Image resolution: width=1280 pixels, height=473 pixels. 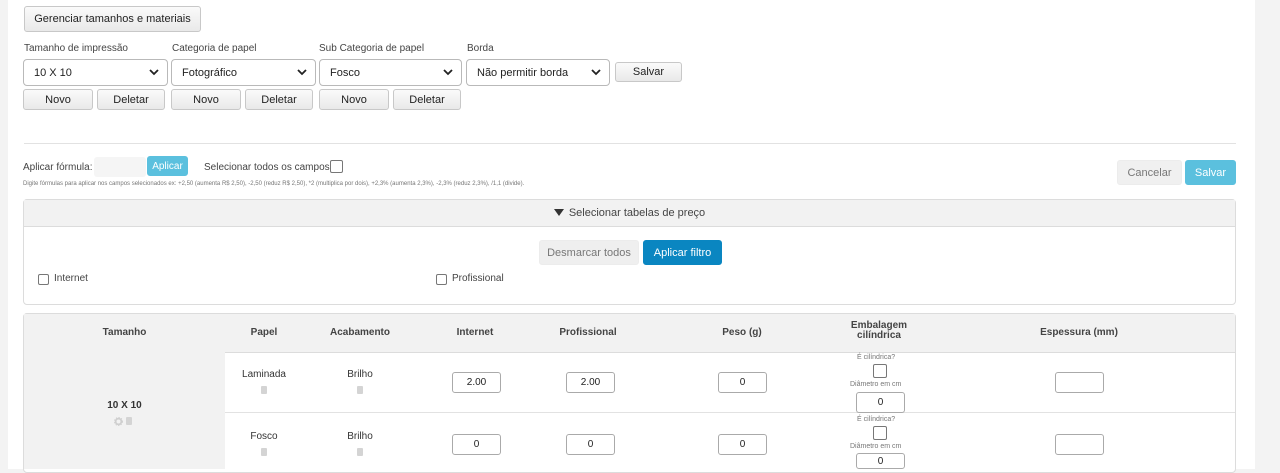 I want to click on row1-cylindrical-question: É cilíndrica?, so click(x=876, y=357).